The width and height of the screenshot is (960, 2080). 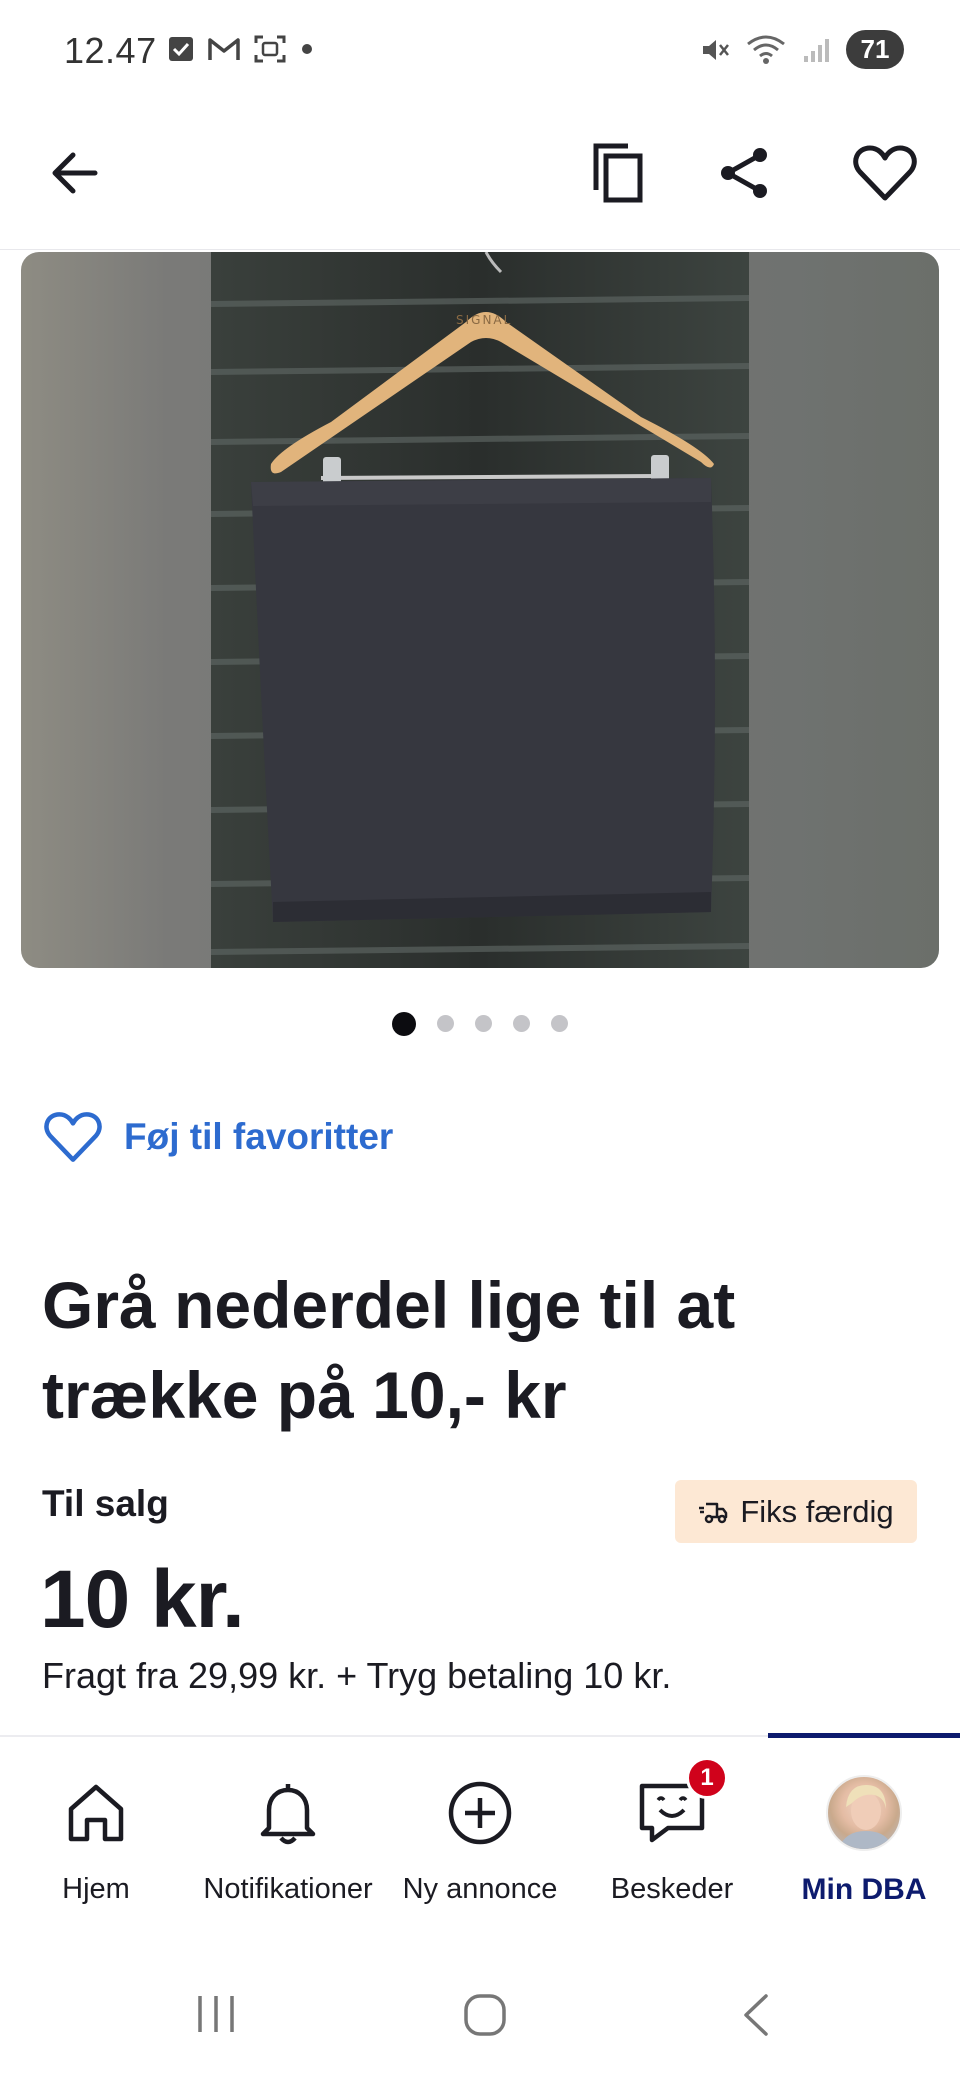 I want to click on add-to-favorites-label: Føj til favoritter, so click(x=259, y=1136).